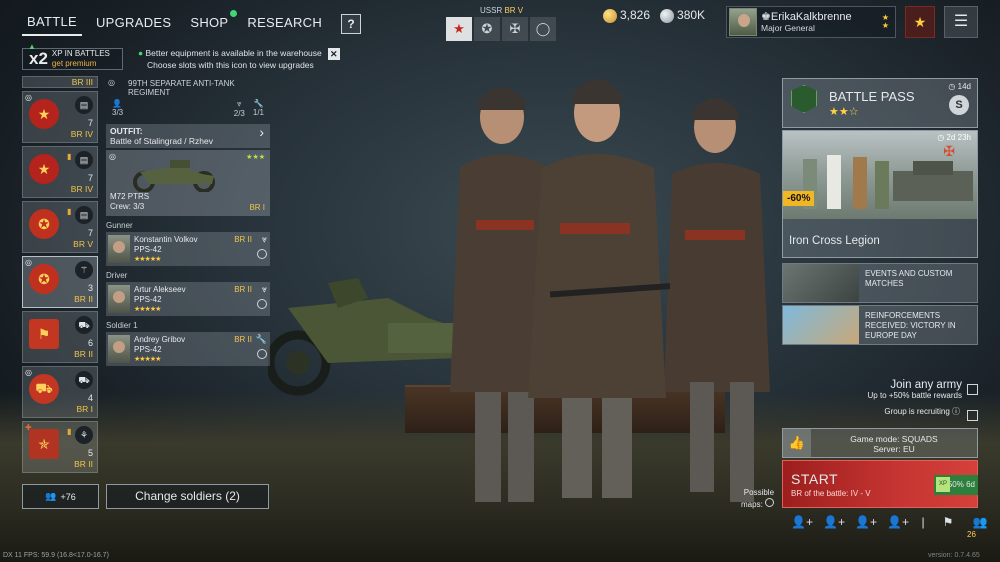 The width and height of the screenshot is (1000, 562). What do you see at coordinates (797, 443) in the screenshot?
I see `thumbs-up-icon: 👍` at bounding box center [797, 443].